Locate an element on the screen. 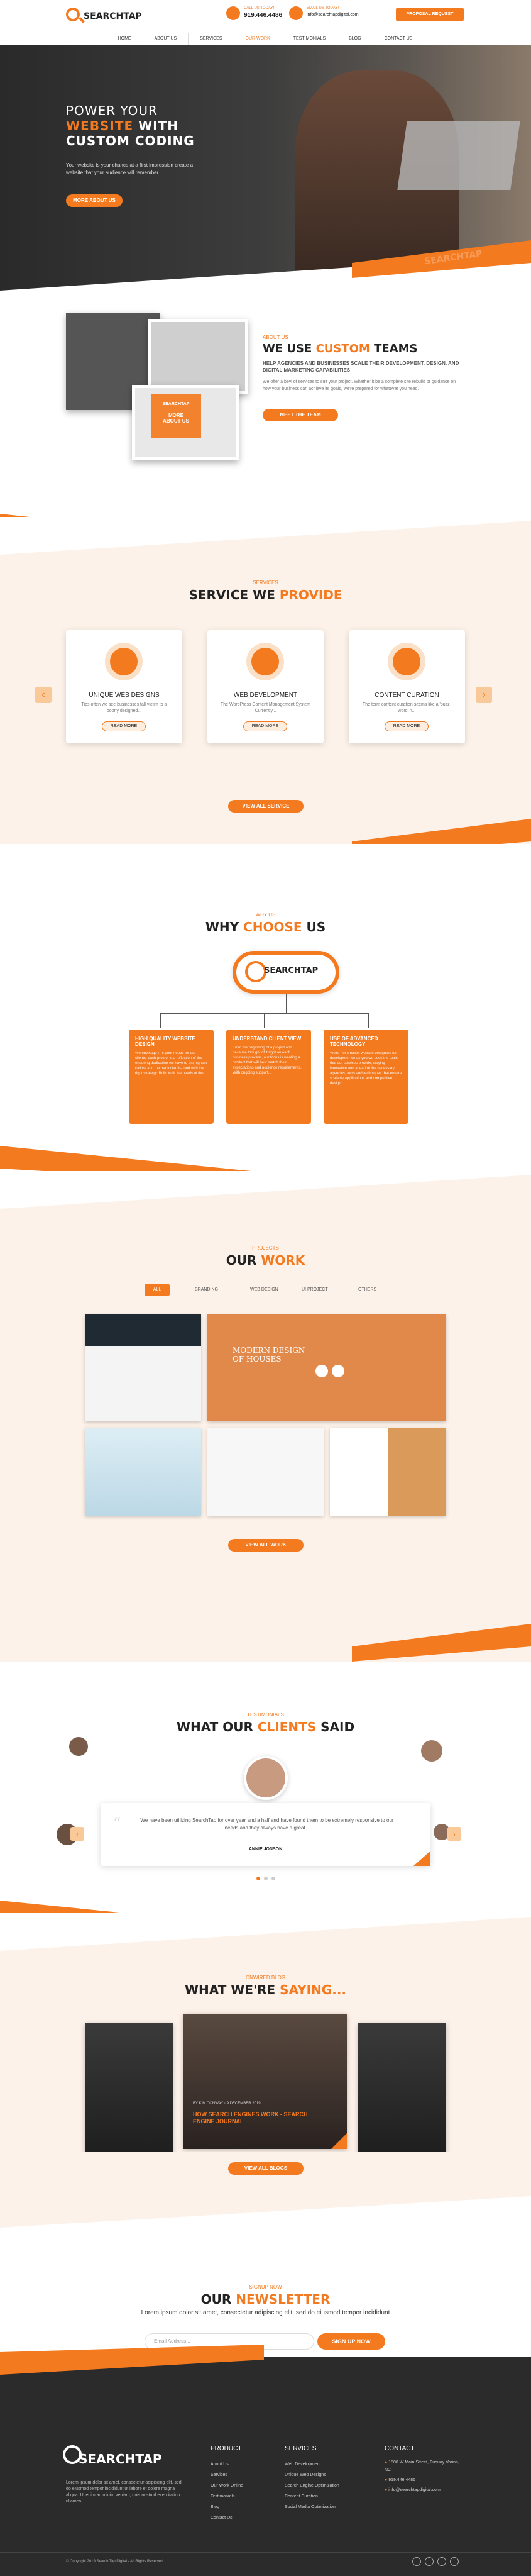 Image resolution: width=531 pixels, height=2576 pixels. testimonials-small-text: TESTIMONIALS is located at coordinates (265, 1715).